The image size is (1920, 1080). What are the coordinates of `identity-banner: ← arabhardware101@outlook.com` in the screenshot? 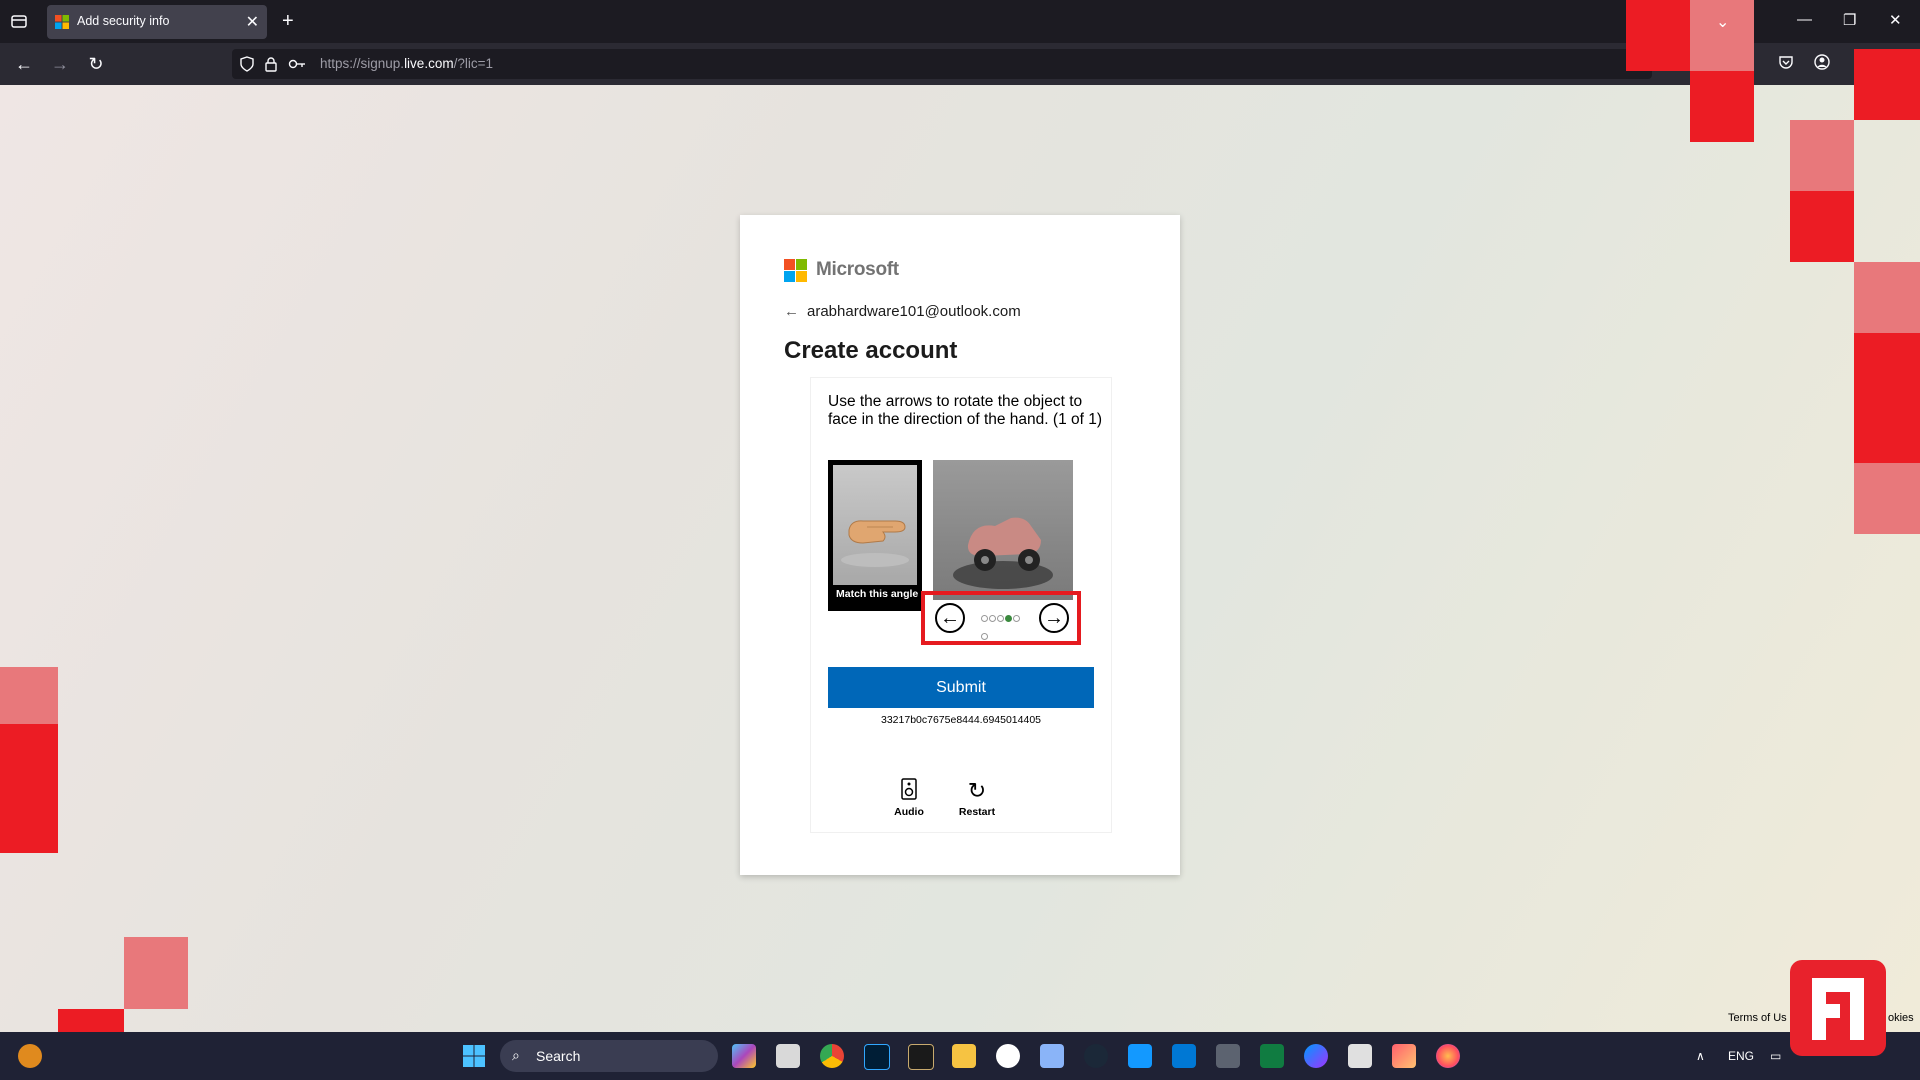 It's located at (902, 311).